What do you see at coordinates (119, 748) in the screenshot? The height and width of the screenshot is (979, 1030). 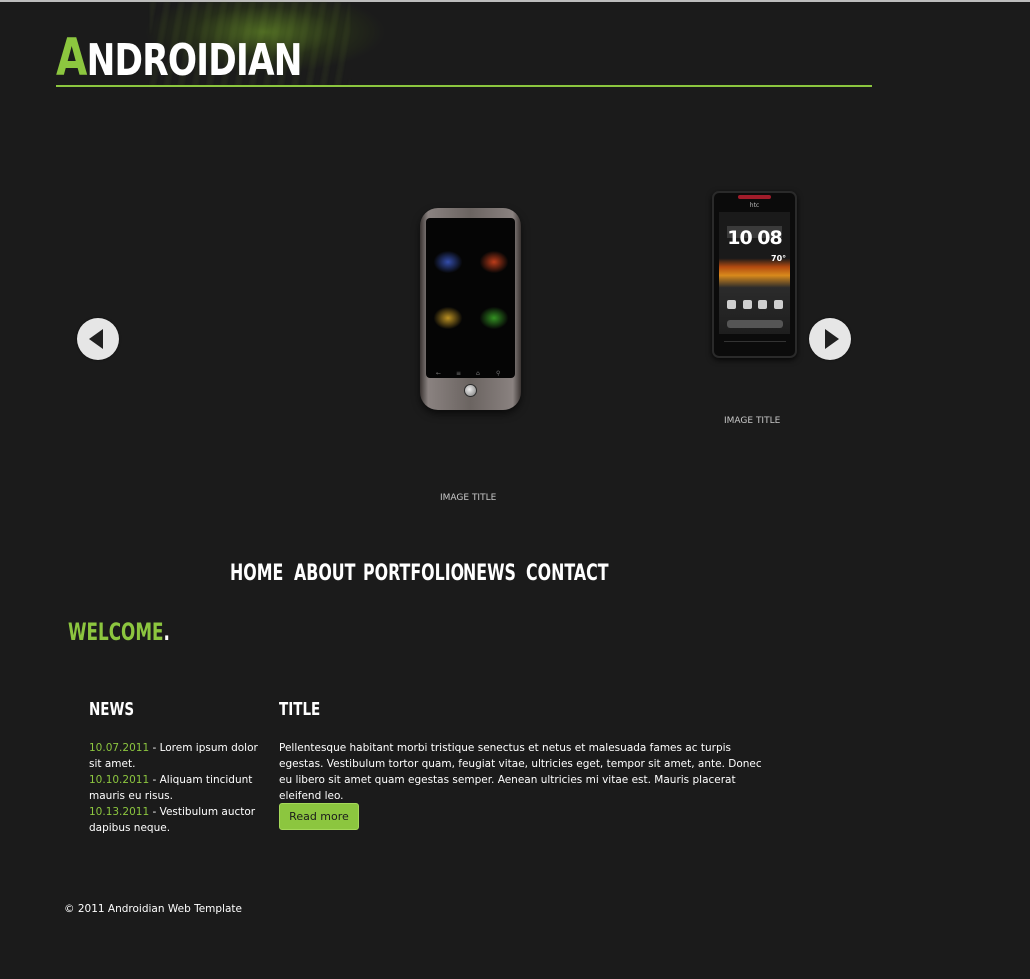 I see `news-date: 10.07.2011` at bounding box center [119, 748].